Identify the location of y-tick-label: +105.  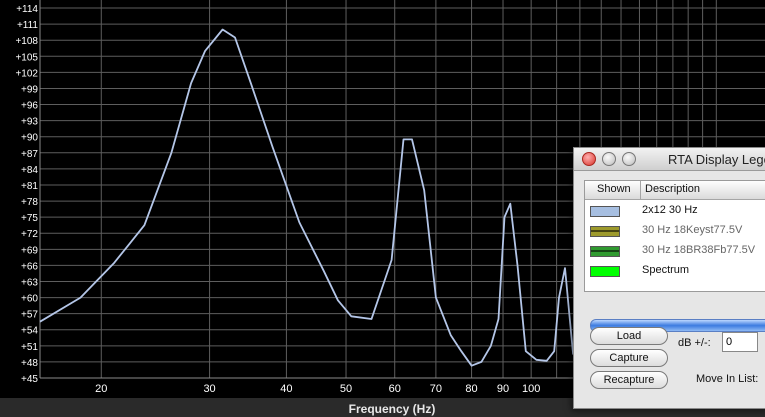
(26, 57).